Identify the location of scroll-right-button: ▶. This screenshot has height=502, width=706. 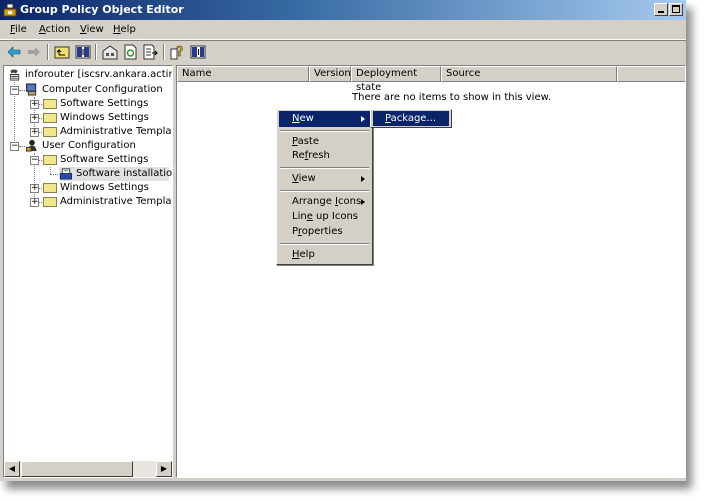
(164, 469).